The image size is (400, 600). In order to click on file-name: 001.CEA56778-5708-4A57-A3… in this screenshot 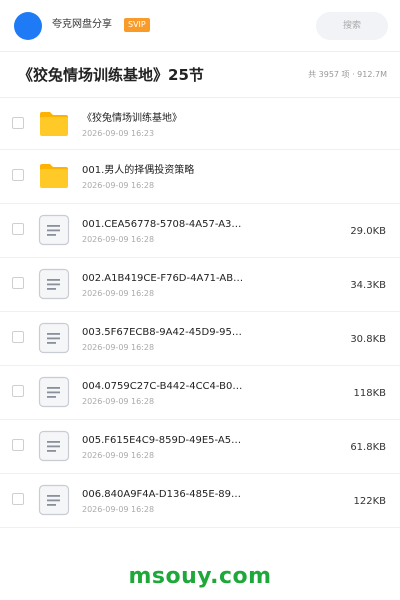, I will do `click(162, 224)`.